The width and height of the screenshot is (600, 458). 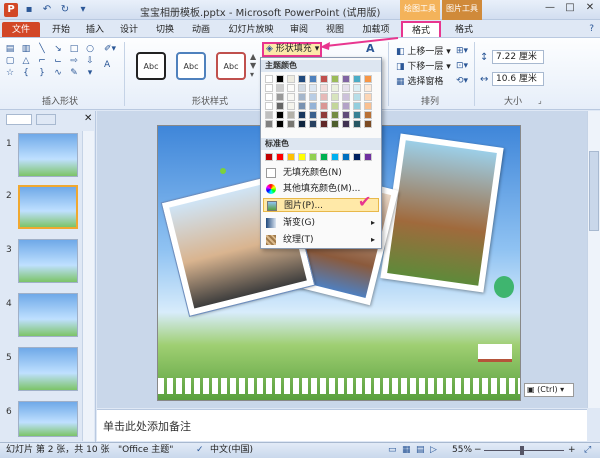 I want to click on zoom-slider-thumb, so click(x=522, y=450).